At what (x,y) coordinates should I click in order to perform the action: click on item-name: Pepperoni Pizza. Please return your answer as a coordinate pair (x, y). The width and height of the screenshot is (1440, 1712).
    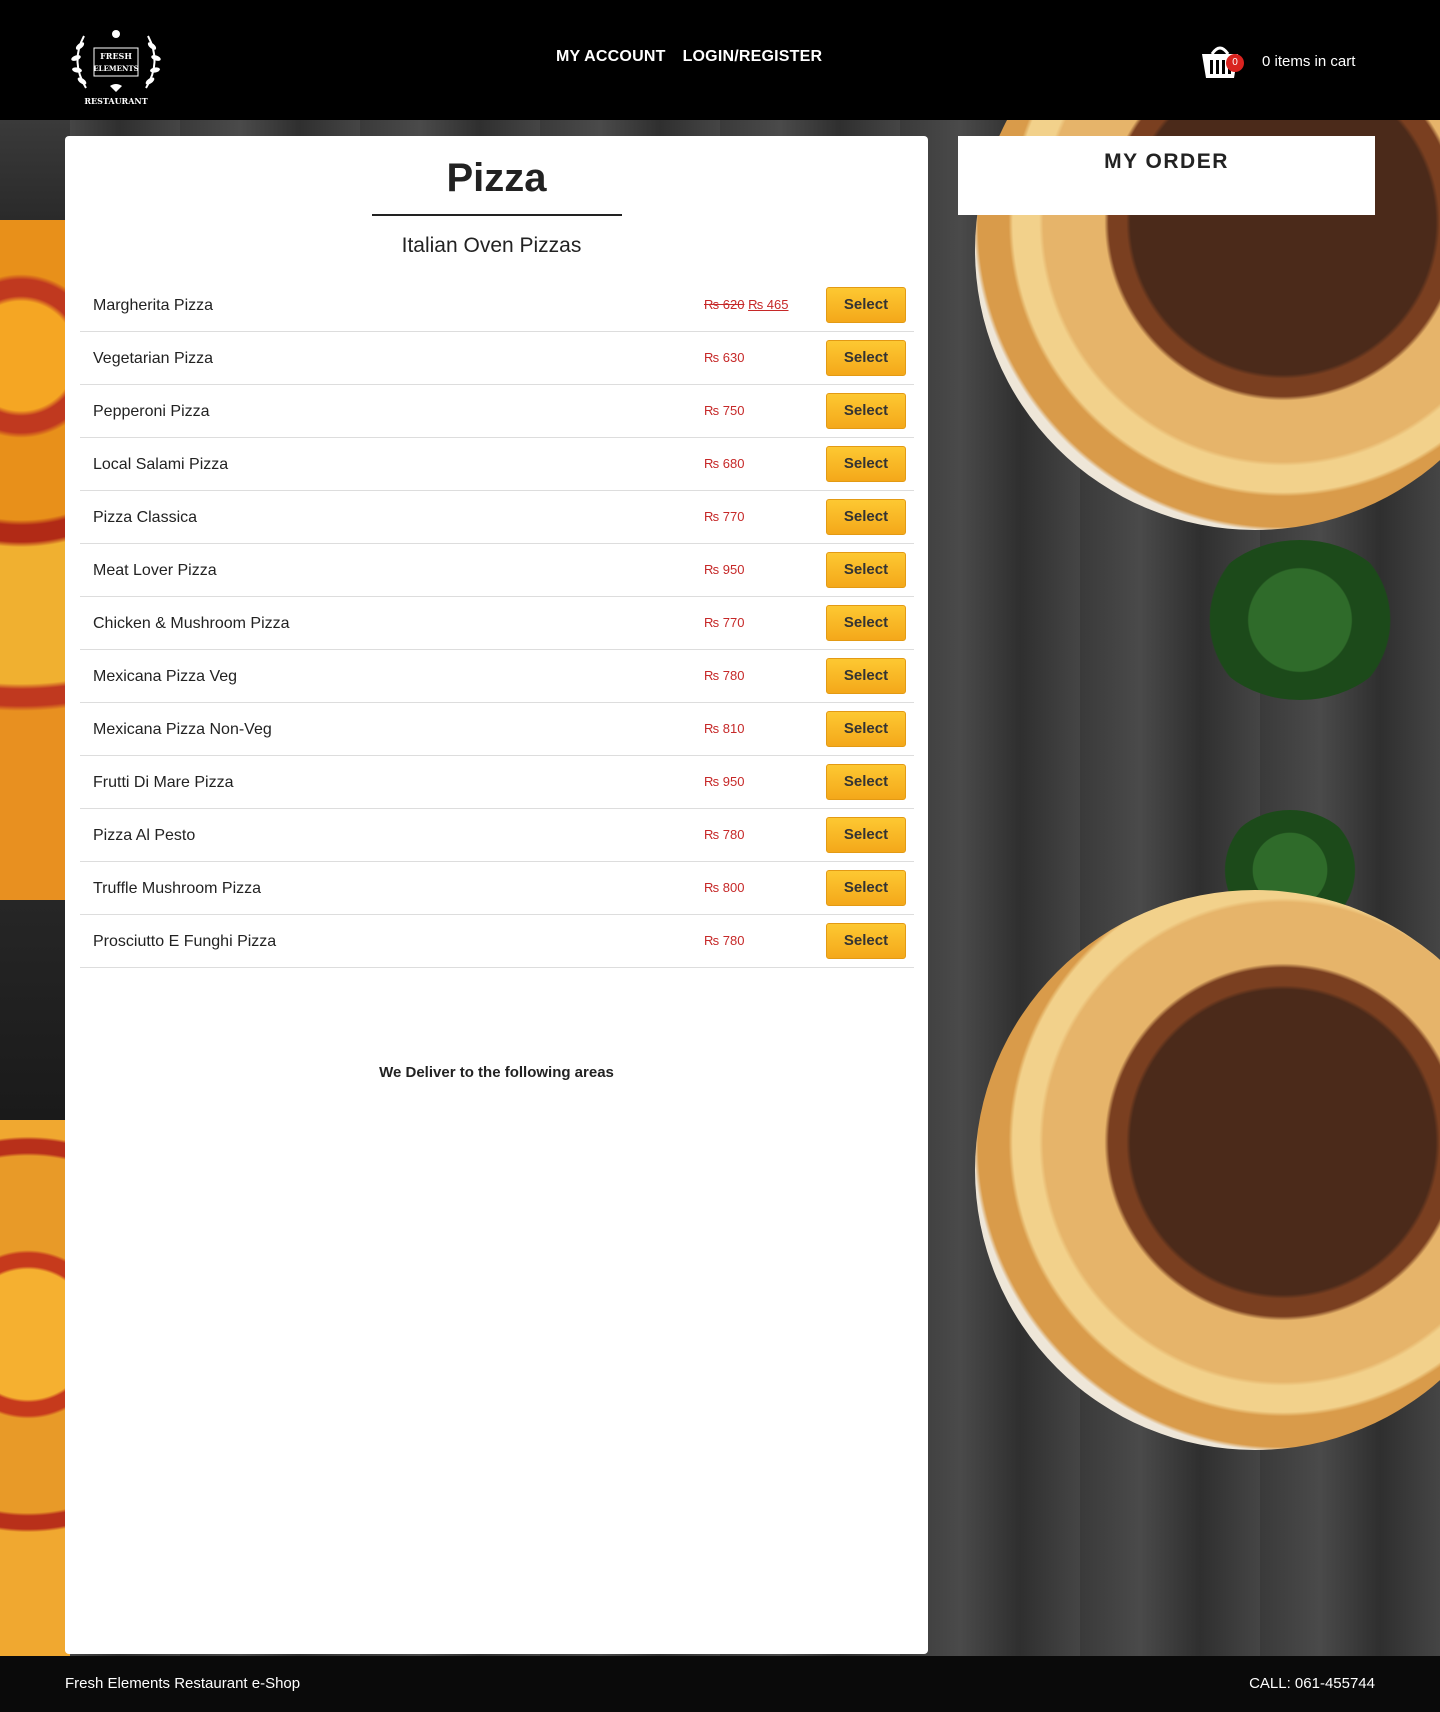
    Looking at the image, I should click on (151, 411).